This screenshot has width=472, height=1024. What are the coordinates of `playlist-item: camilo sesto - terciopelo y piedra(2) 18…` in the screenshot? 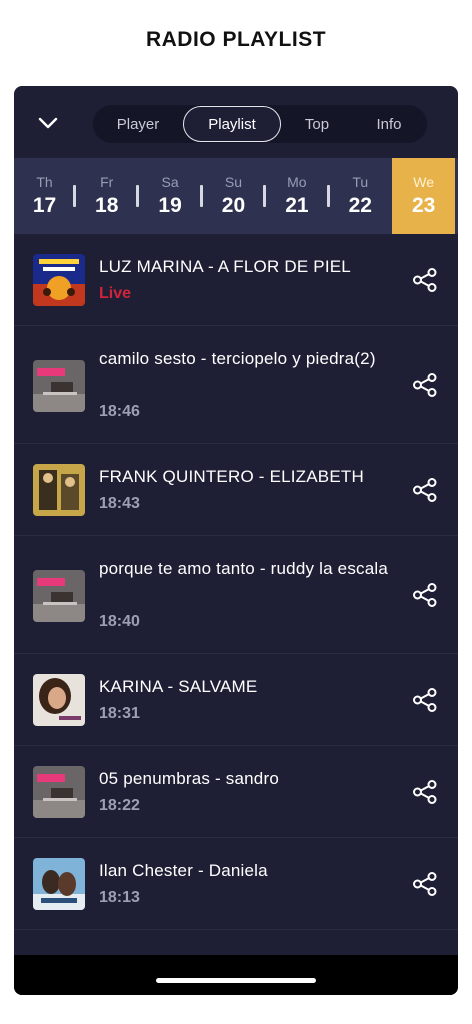 It's located at (236, 385).